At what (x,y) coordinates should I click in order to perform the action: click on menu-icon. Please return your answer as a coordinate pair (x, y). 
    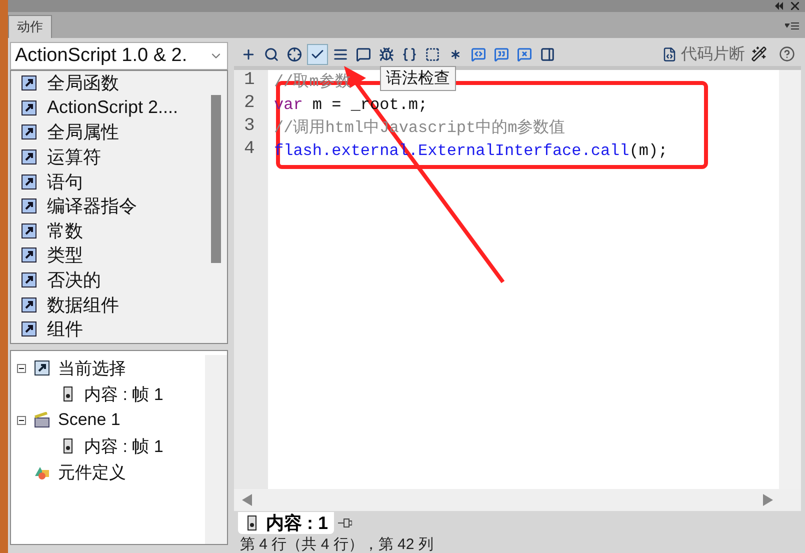
    Looking at the image, I should click on (792, 26).